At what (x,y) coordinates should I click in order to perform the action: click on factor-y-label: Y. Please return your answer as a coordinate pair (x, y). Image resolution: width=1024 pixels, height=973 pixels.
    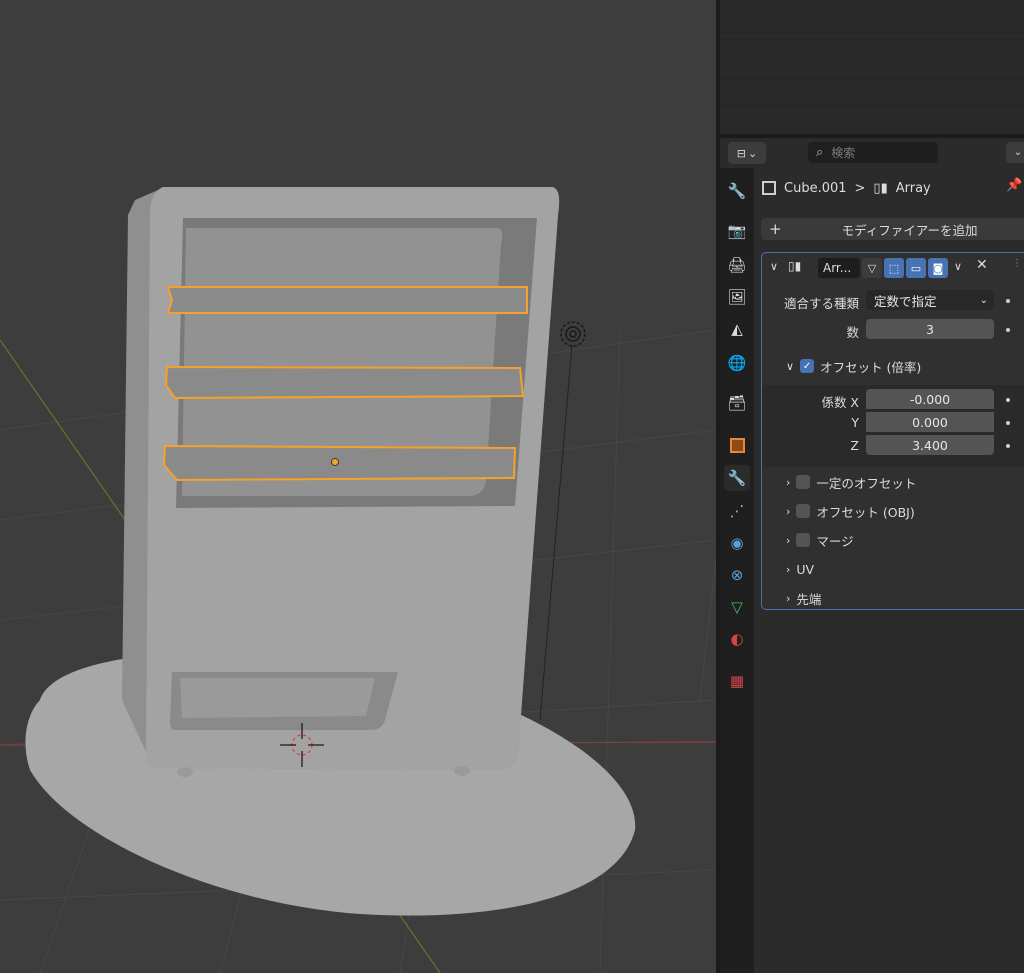
    Looking at the image, I should click on (855, 422).